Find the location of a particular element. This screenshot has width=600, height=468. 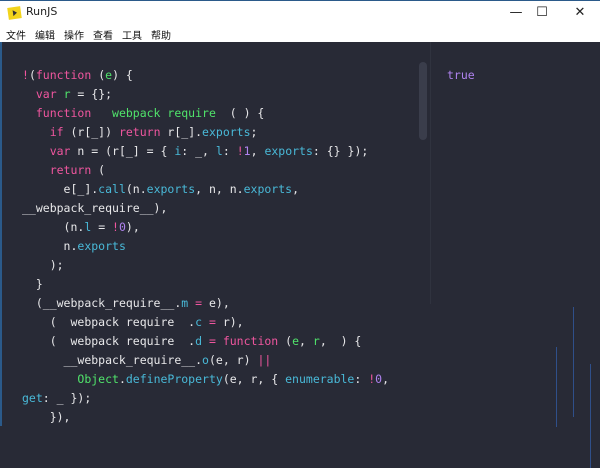

code-line: __webpack_require__.o(e, r) || is located at coordinates (205, 360).